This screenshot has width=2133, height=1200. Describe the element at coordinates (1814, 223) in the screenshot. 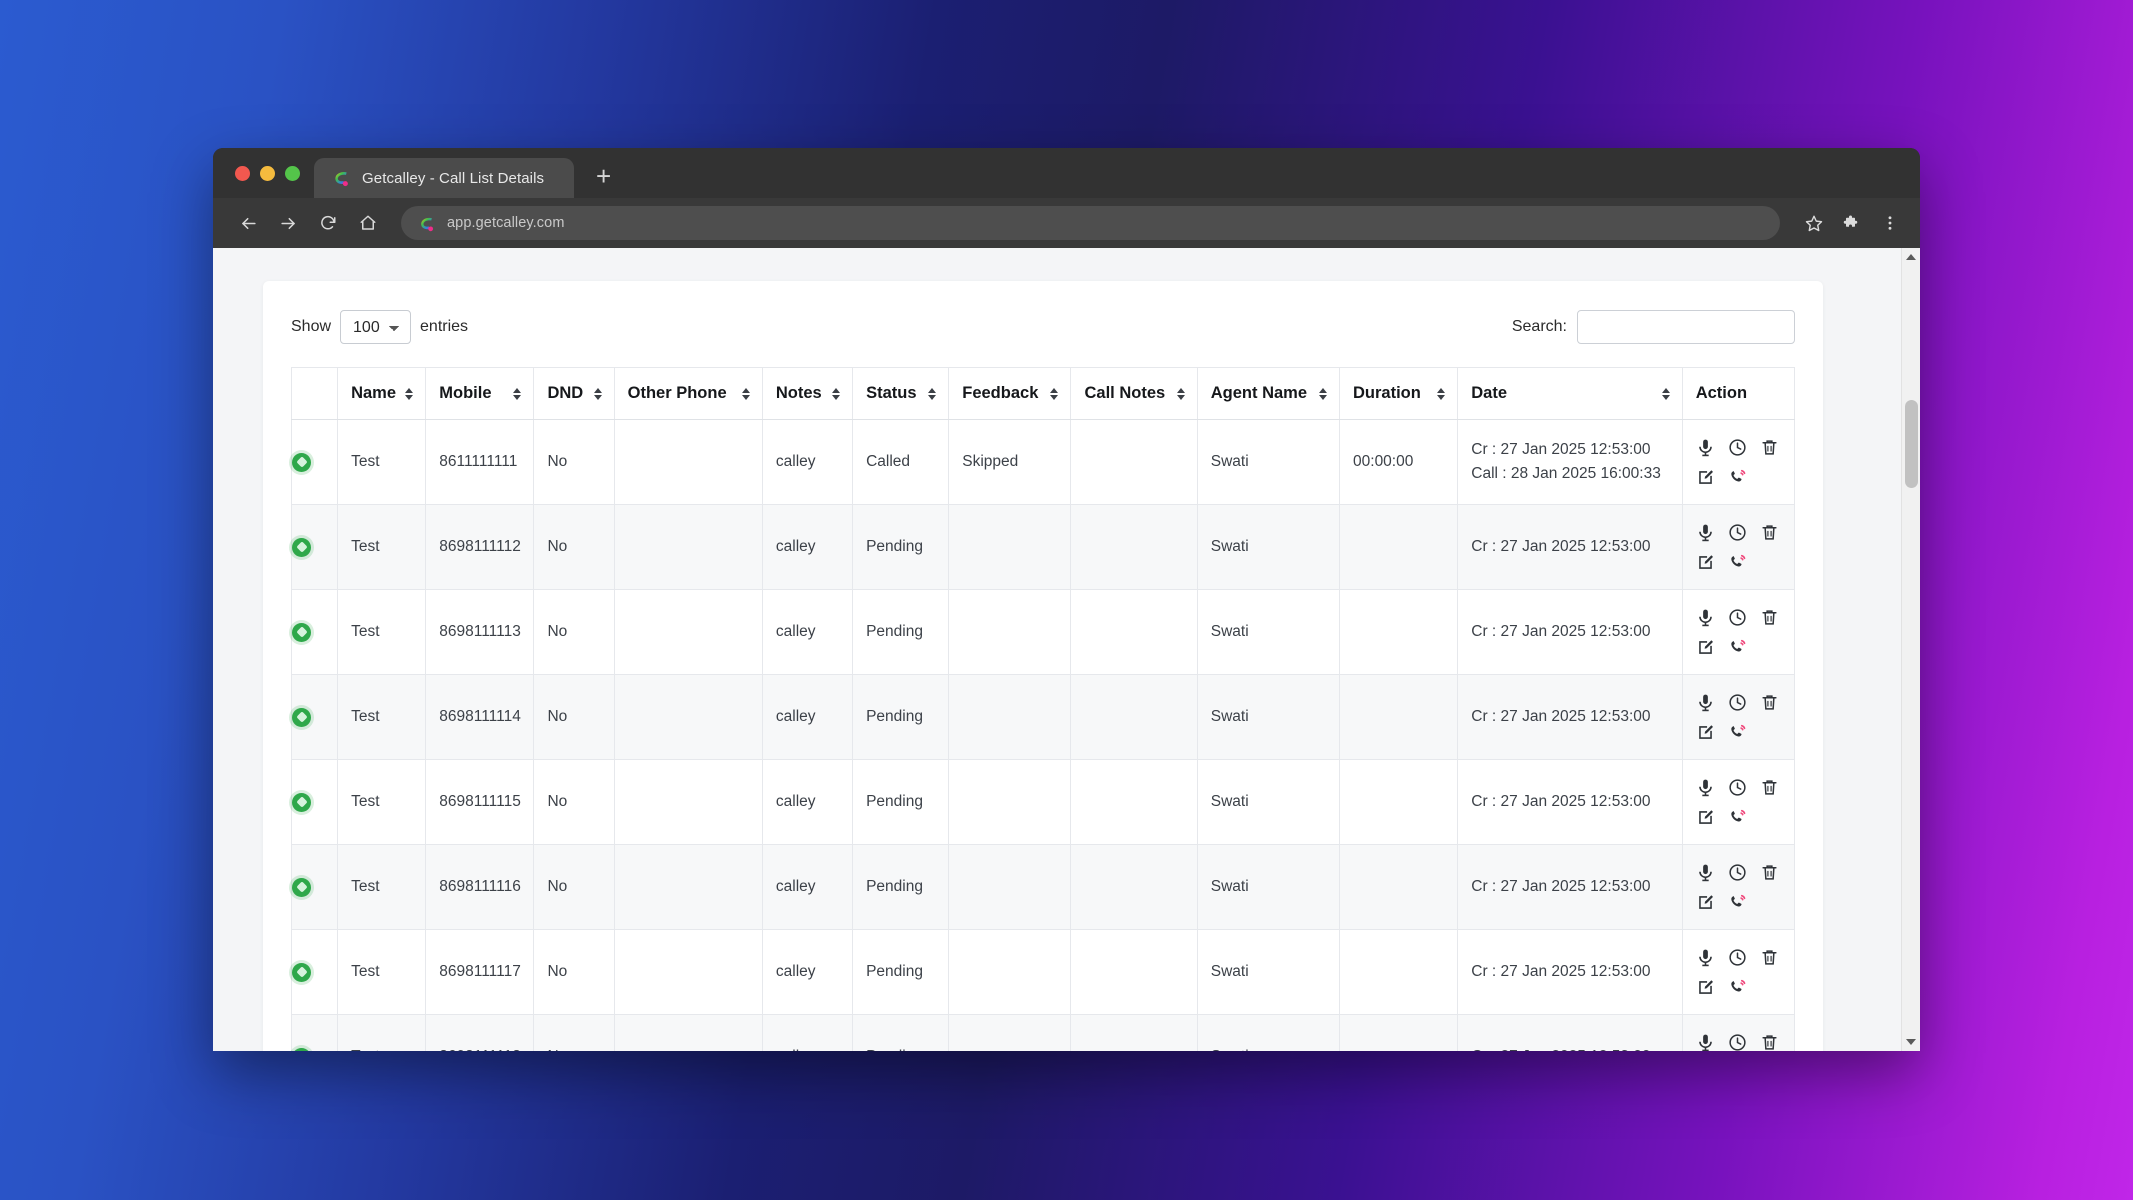

I see `star-icon` at that location.